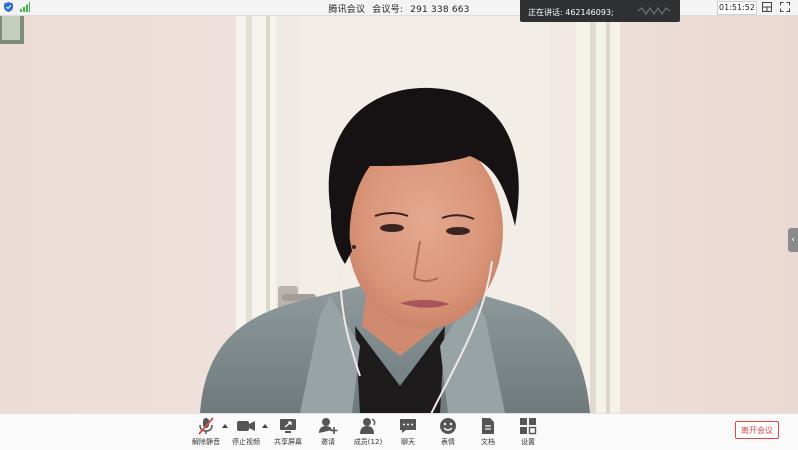  Describe the element at coordinates (347, 10) in the screenshot. I see `app-title: 腾讯会议` at that location.